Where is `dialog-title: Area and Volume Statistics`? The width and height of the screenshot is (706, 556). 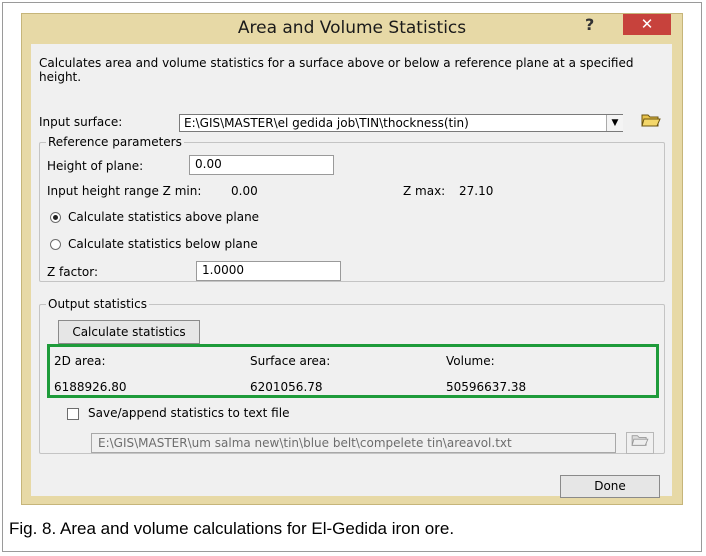 dialog-title: Area and Volume Statistics is located at coordinates (352, 28).